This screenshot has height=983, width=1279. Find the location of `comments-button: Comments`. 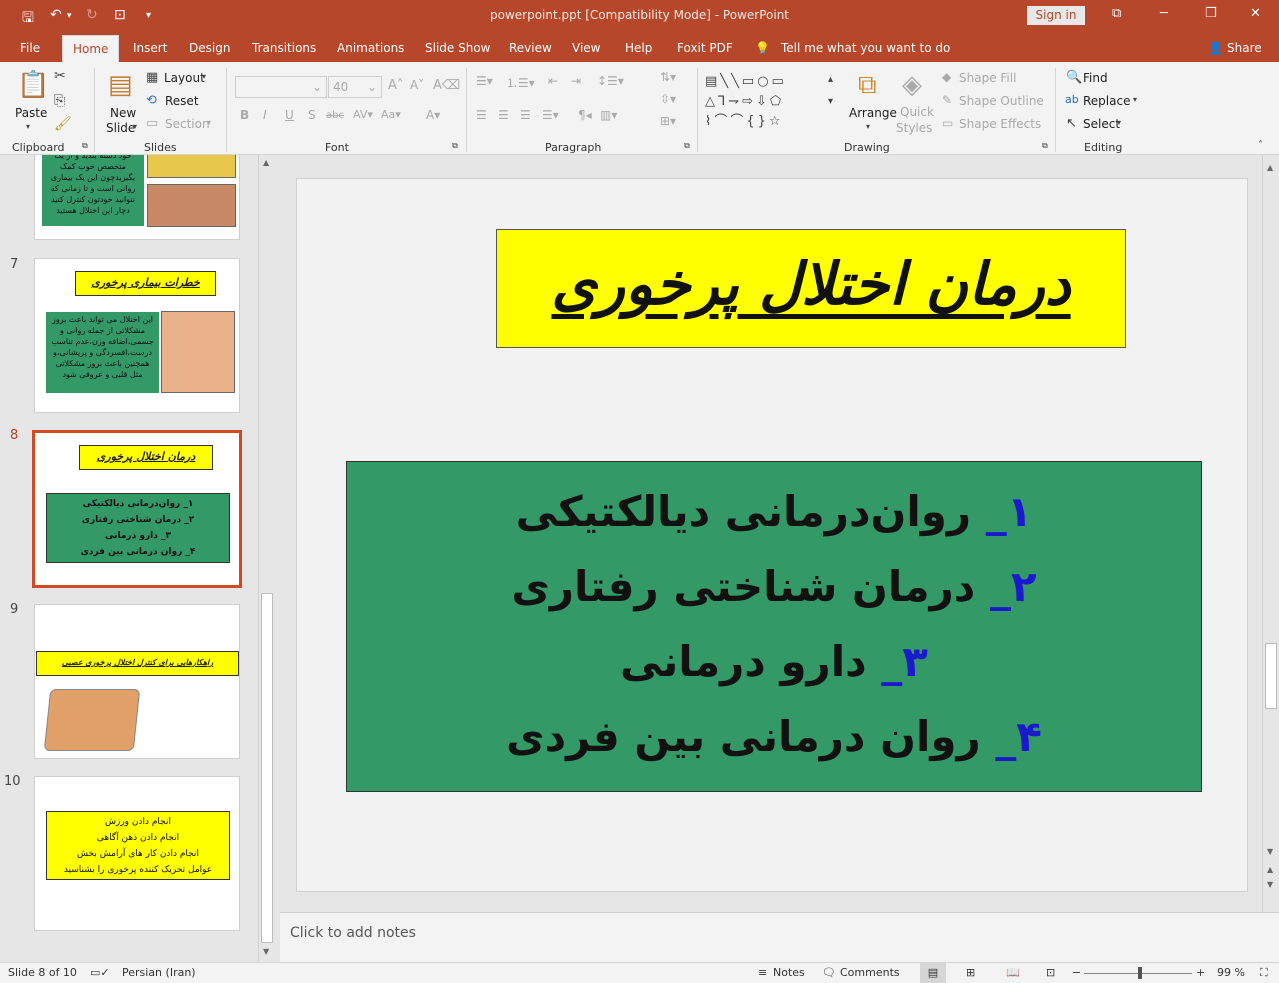

comments-button: Comments is located at coordinates (870, 972).